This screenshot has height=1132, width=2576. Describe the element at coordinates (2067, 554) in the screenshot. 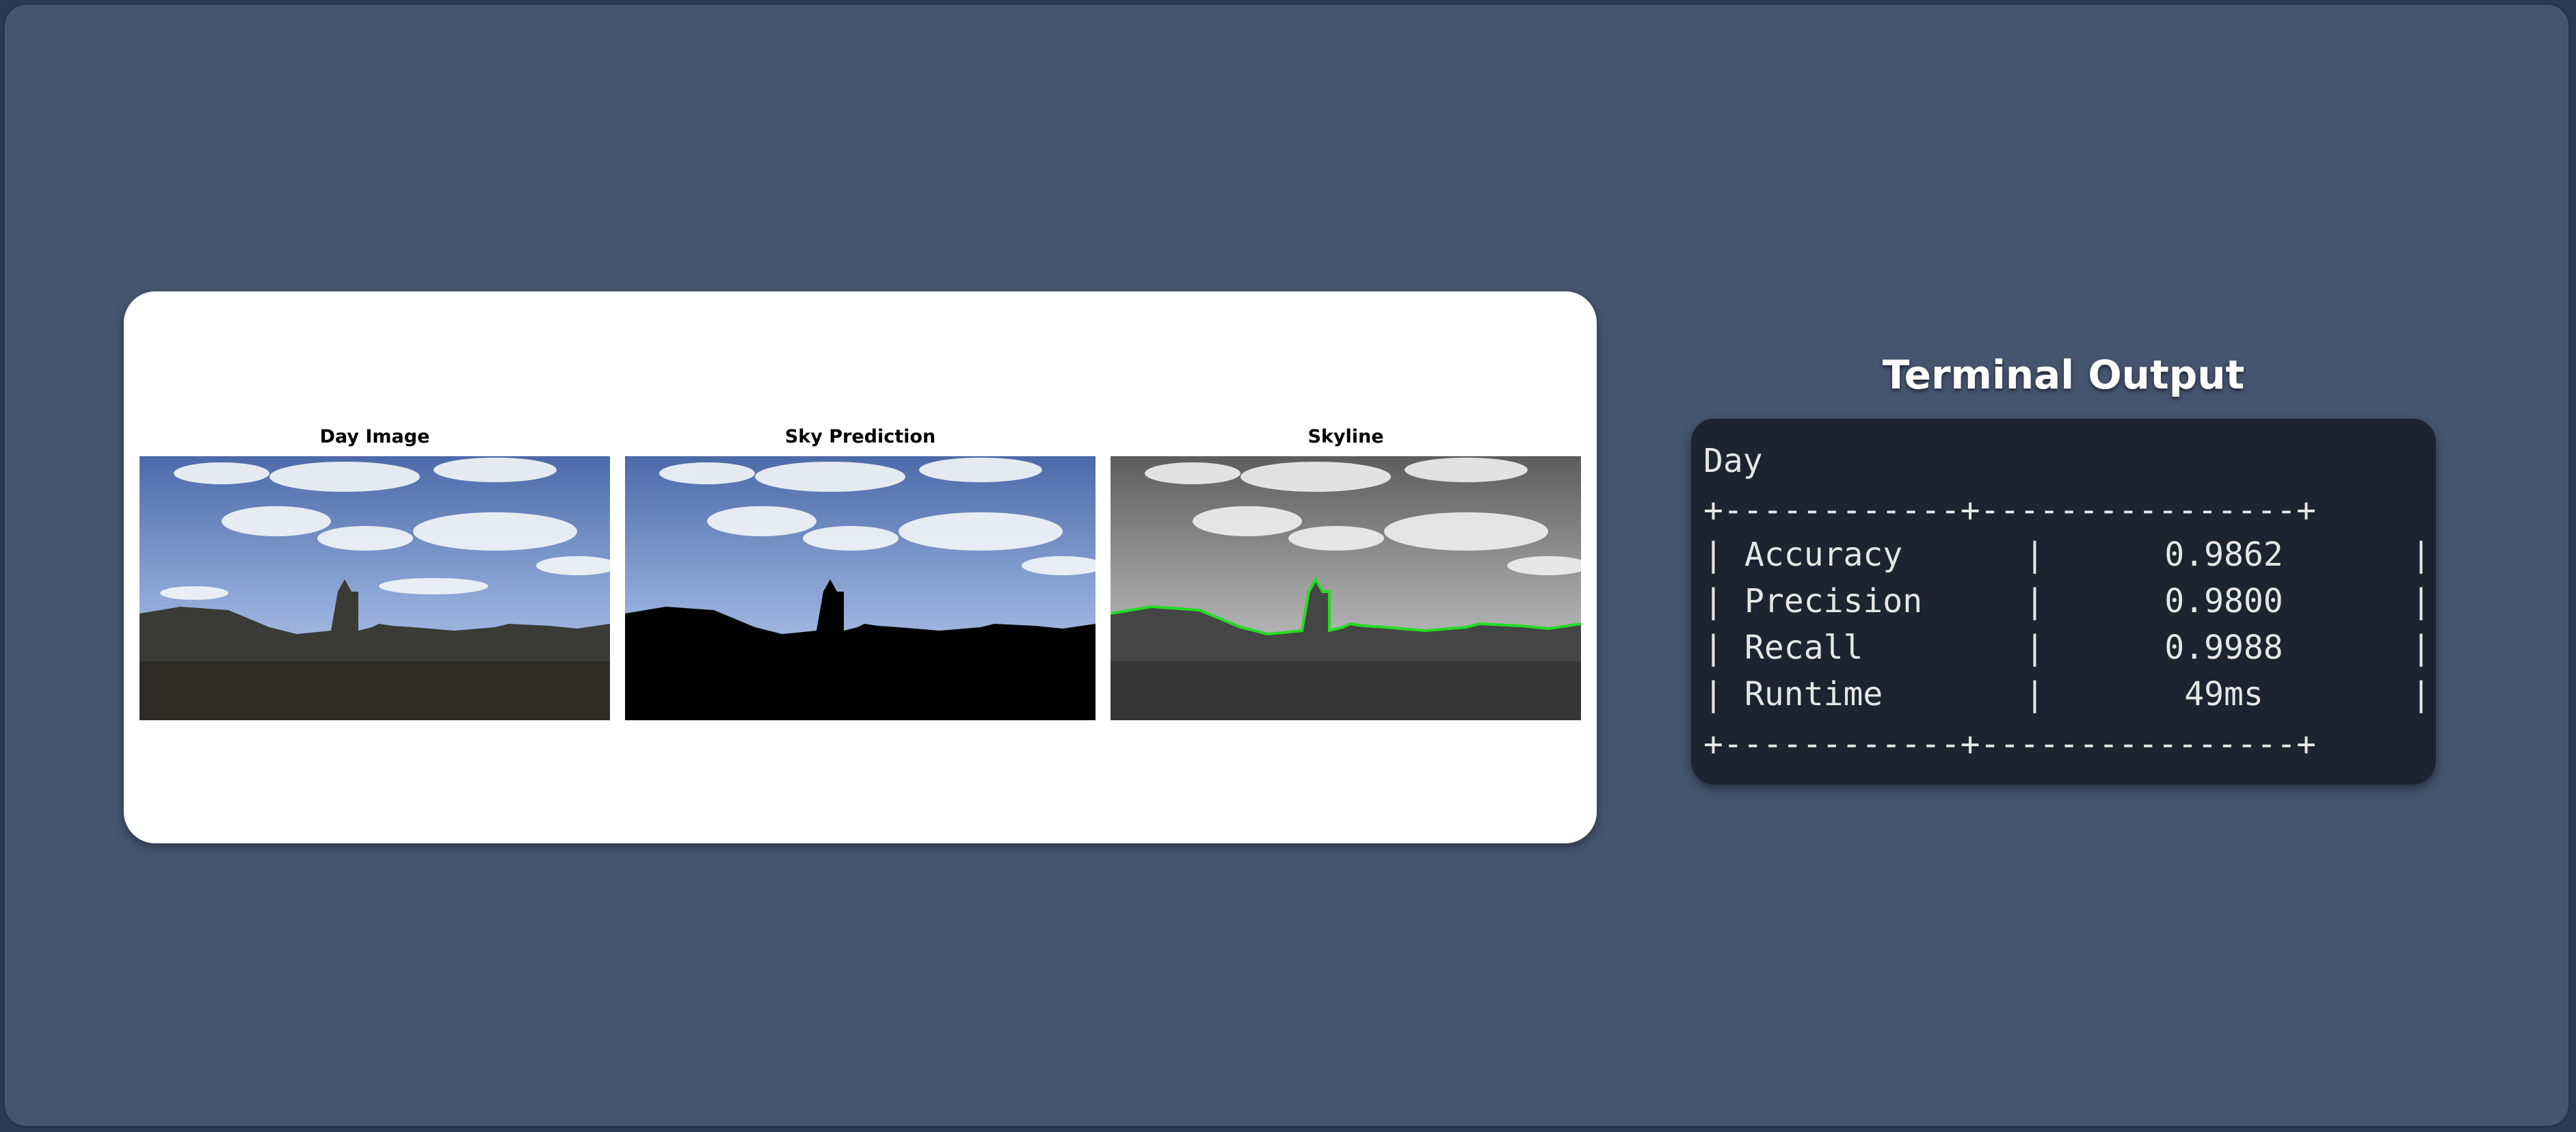

I see `table-row: | Accuracy | 0.9862 |` at that location.